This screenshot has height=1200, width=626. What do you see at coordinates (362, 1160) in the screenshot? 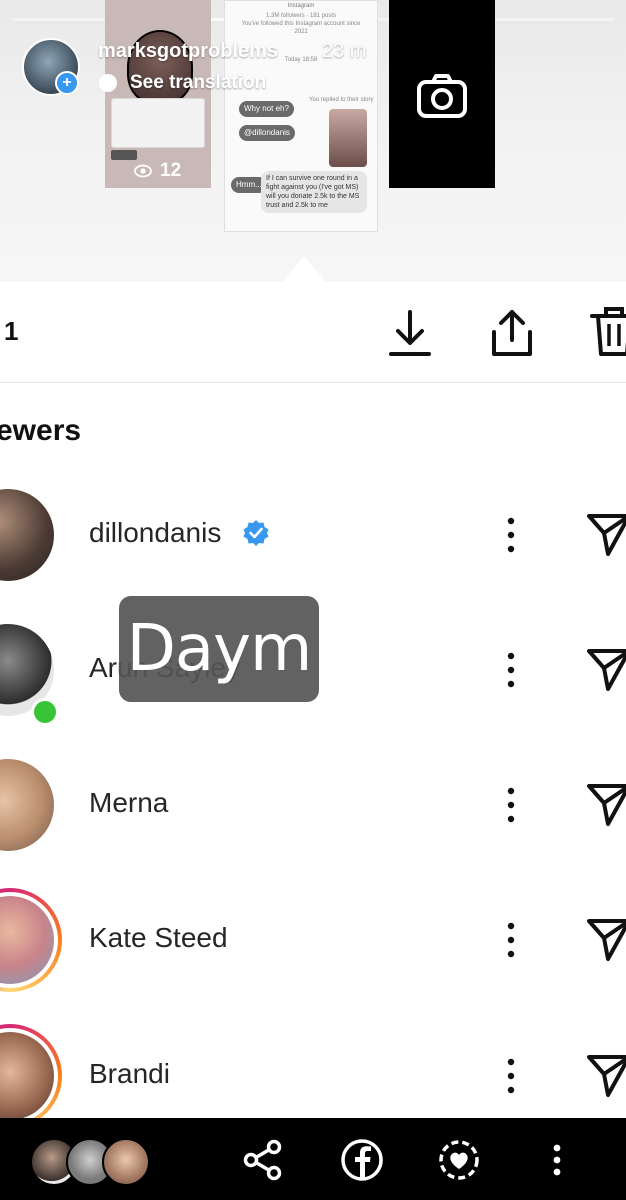
I see `facebook-icon` at bounding box center [362, 1160].